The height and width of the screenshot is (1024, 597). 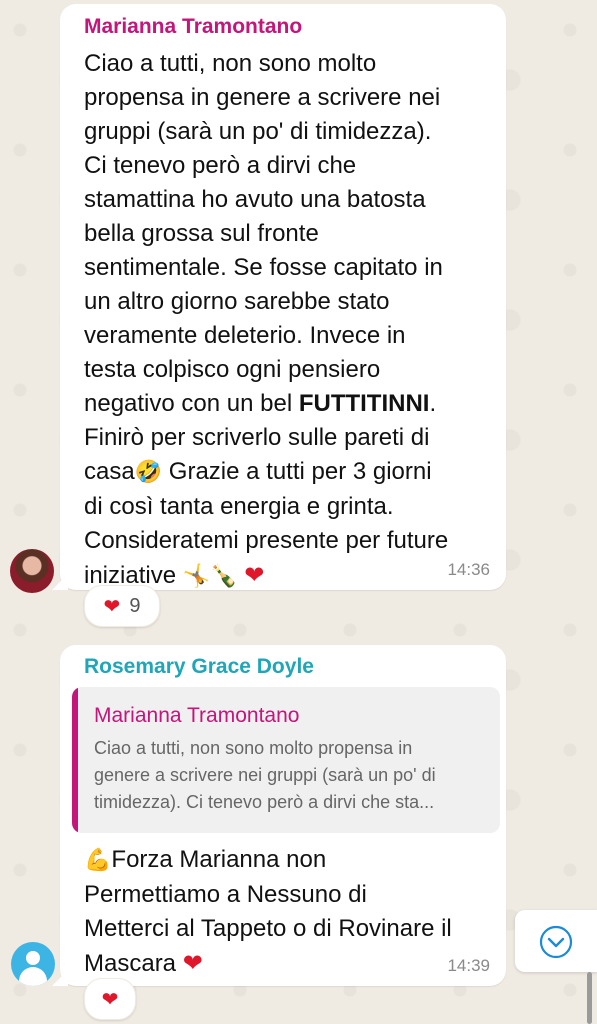 I want to click on cartwheel-champagne-emoji-icon: 🤸🍾, so click(x=210, y=576).